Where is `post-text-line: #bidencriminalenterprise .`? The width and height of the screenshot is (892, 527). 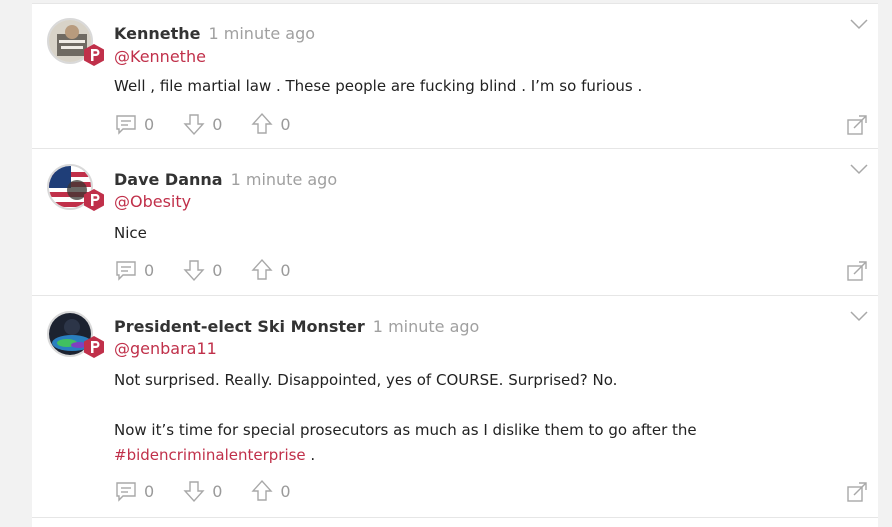 post-text-line: #bidencriminalenterprise . is located at coordinates (474, 455).